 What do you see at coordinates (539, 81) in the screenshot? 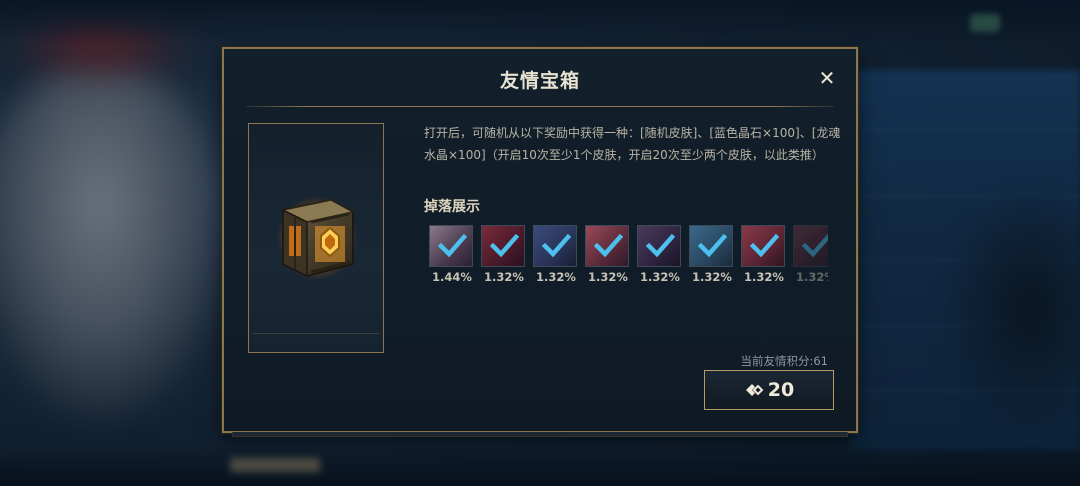
I see `dialog-title: 友情宝箱` at bounding box center [539, 81].